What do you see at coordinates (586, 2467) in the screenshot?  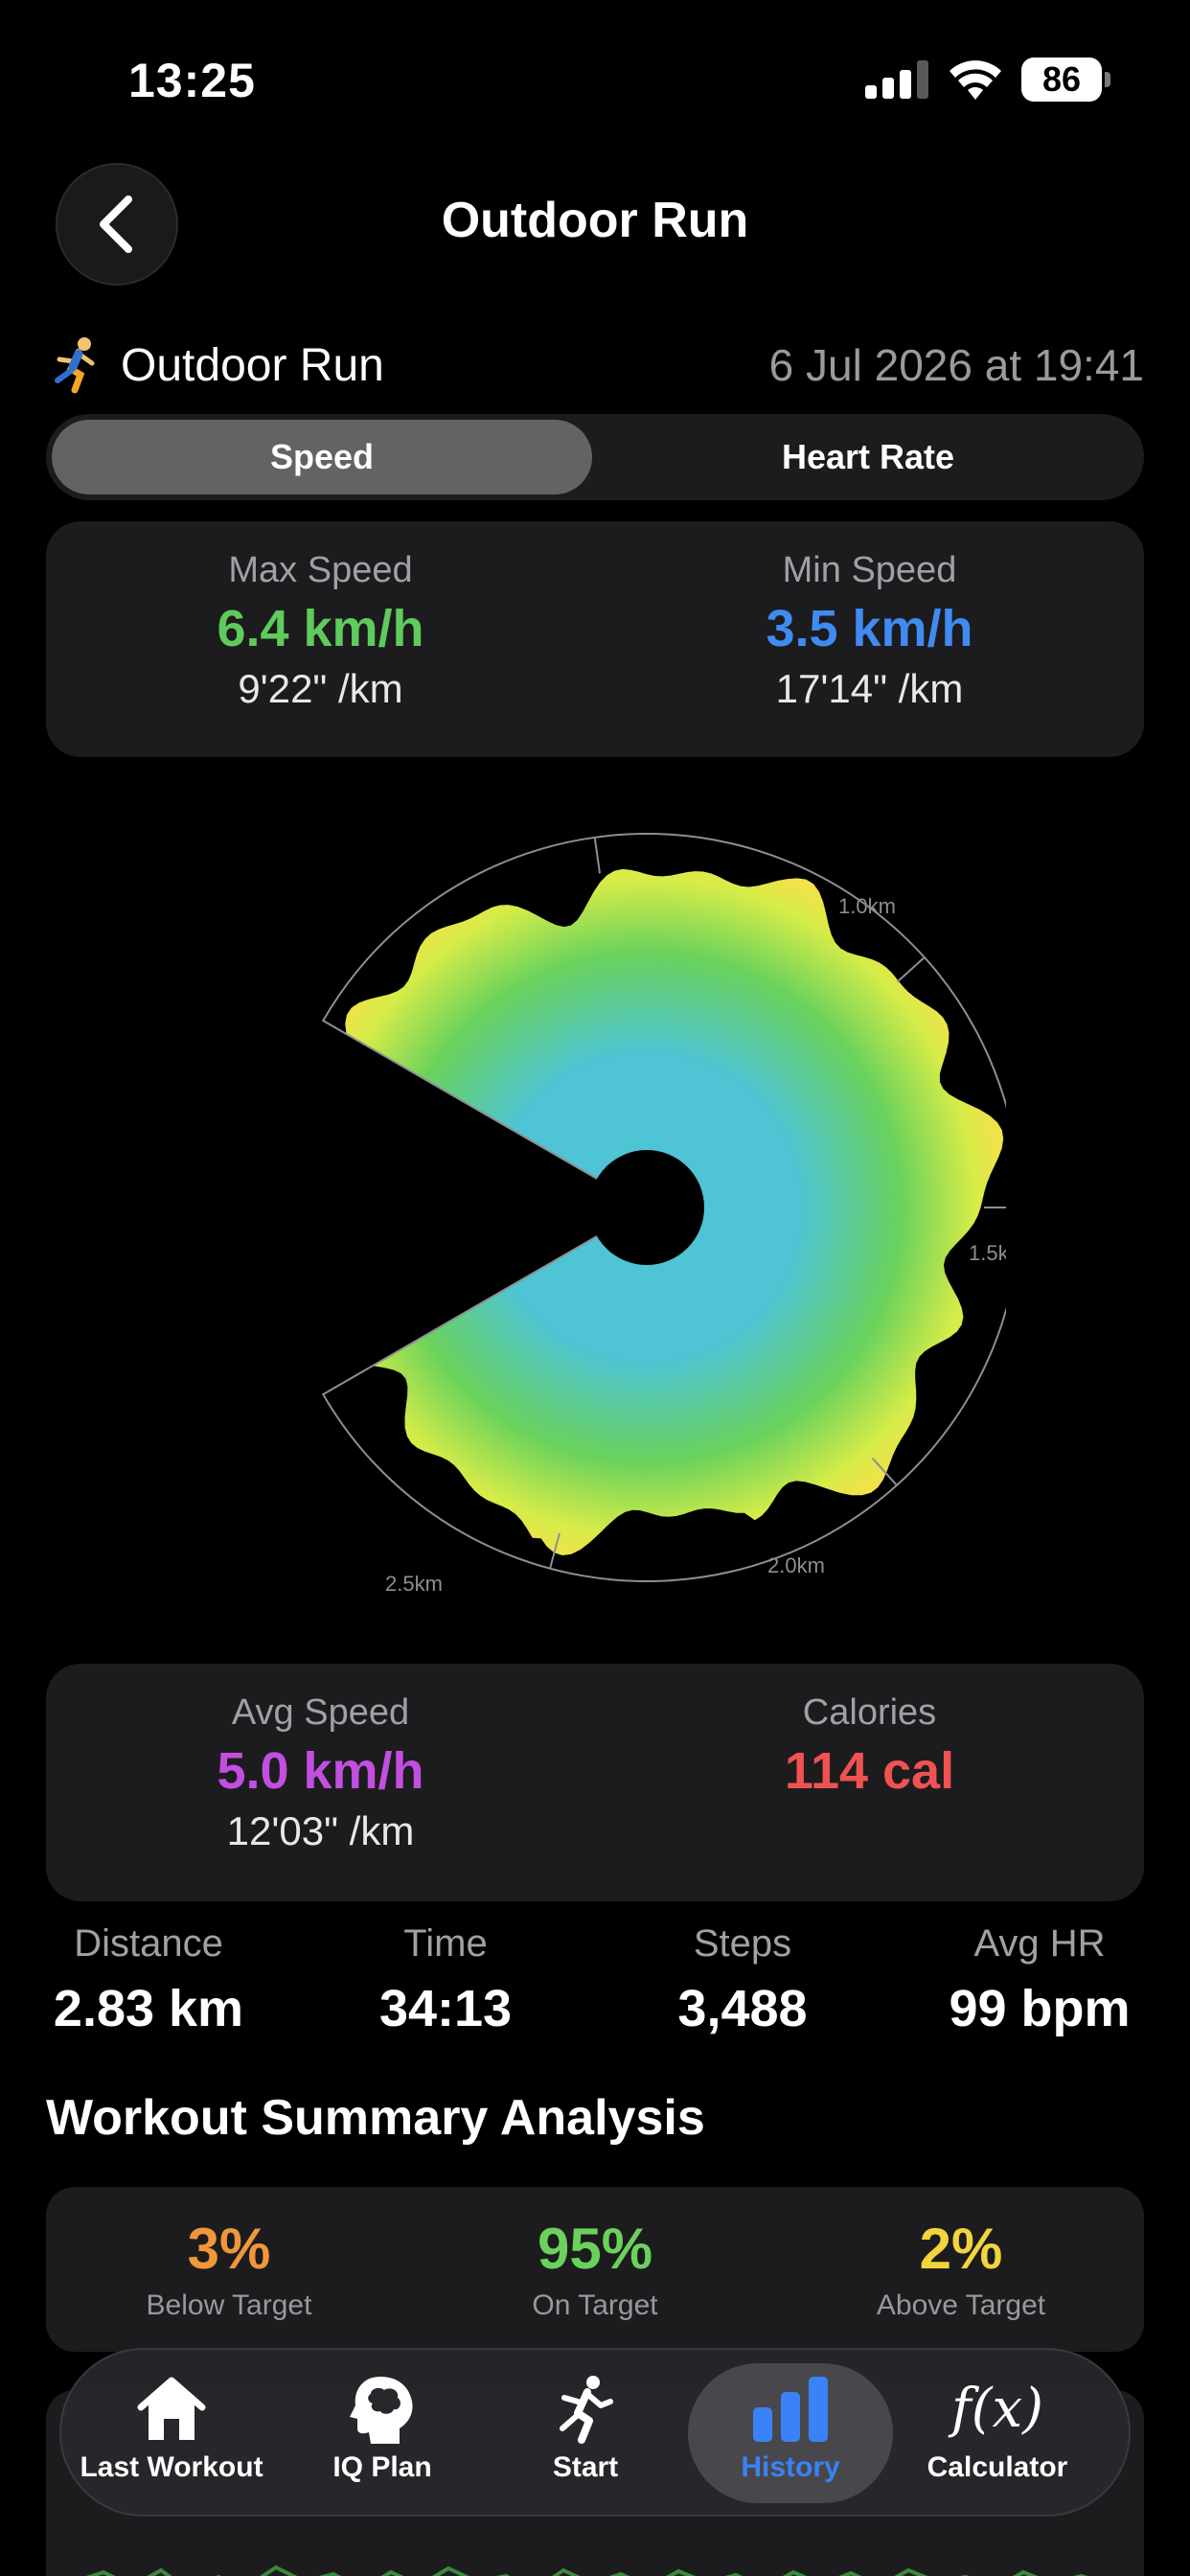 I see `tab-label: Start` at bounding box center [586, 2467].